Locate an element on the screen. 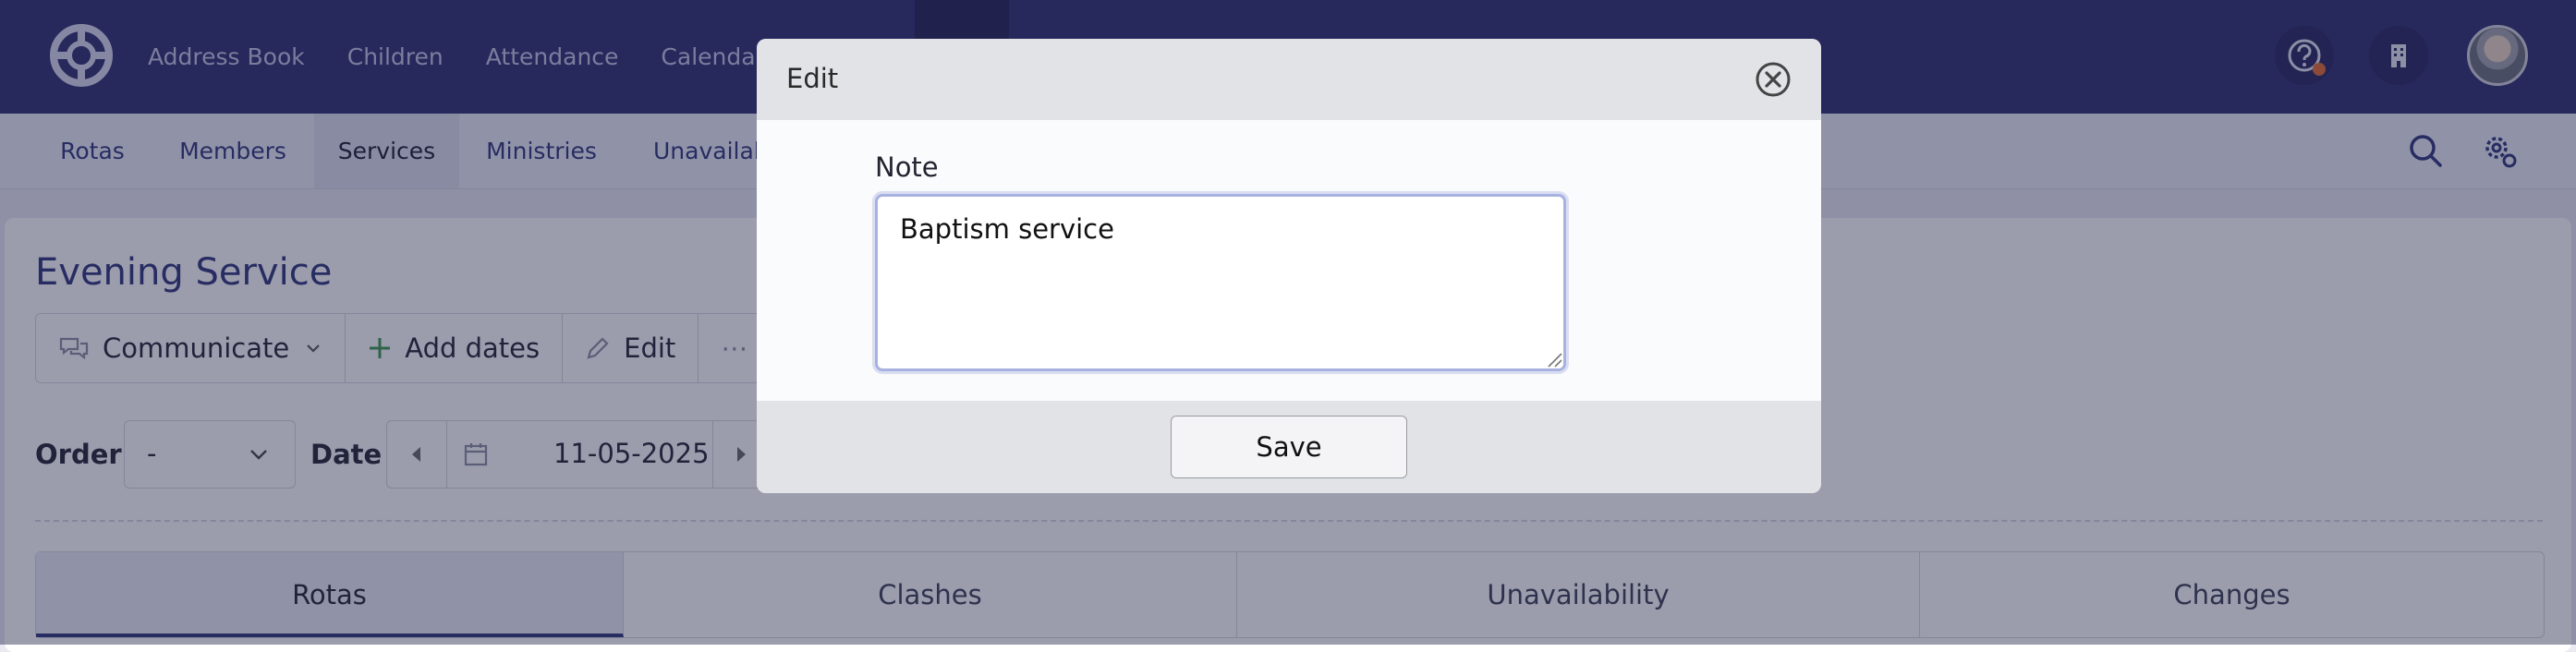 Image resolution: width=2576 pixels, height=652 pixels. save-button: Save is located at coordinates (1289, 447).